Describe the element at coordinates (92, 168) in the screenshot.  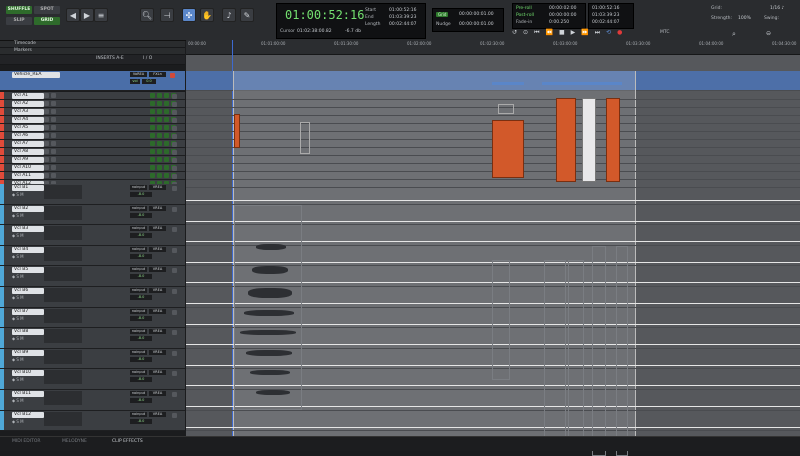
I see `track-row: Vcl A10` at that location.